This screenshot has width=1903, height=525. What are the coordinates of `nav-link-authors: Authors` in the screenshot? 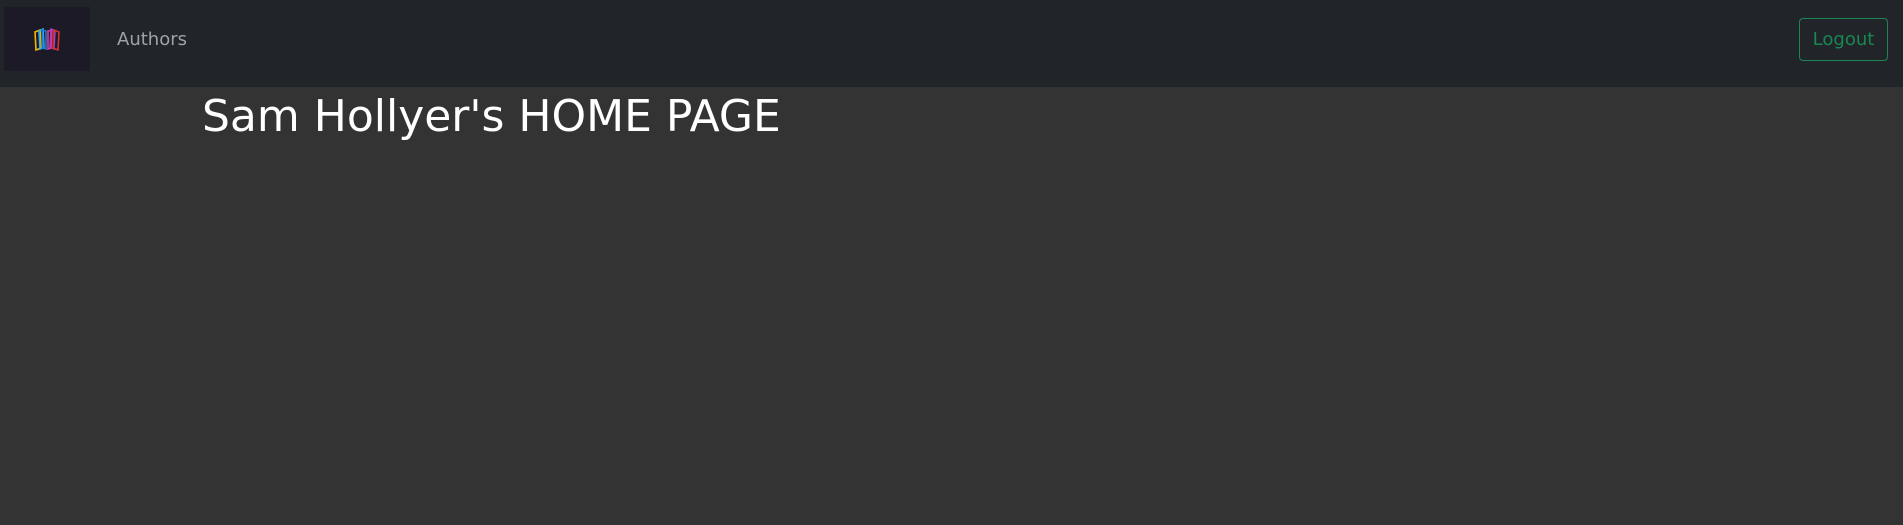 It's located at (152, 40).